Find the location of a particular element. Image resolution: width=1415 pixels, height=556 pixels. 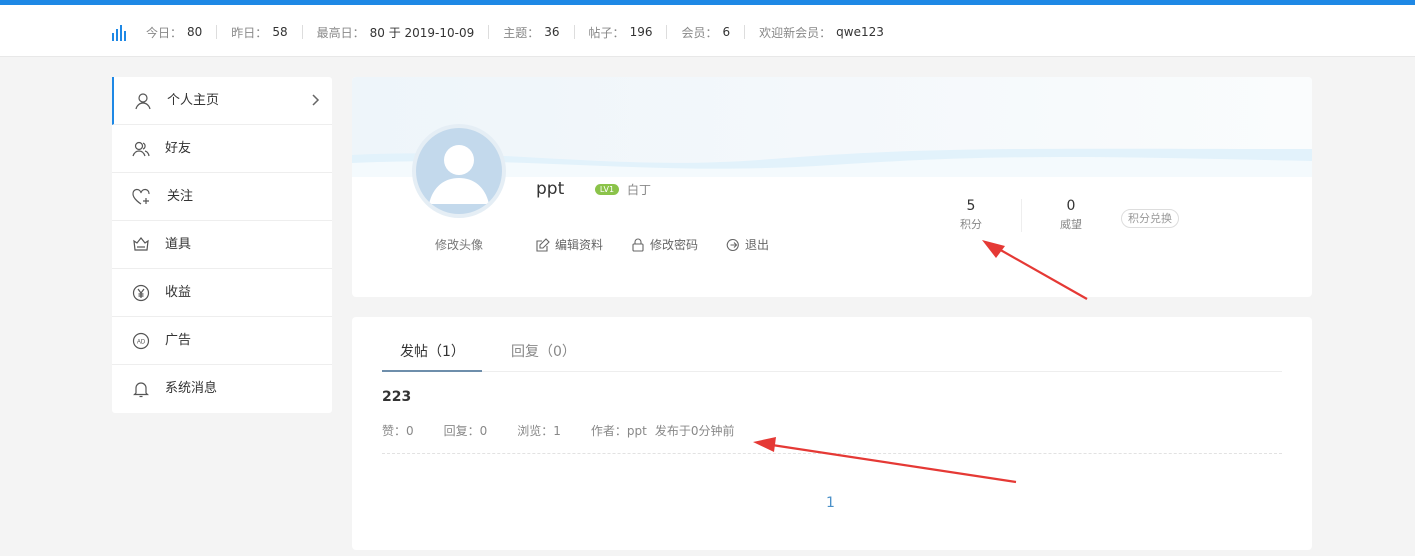

edit-profile-button: 编辑资料 is located at coordinates (569, 244).